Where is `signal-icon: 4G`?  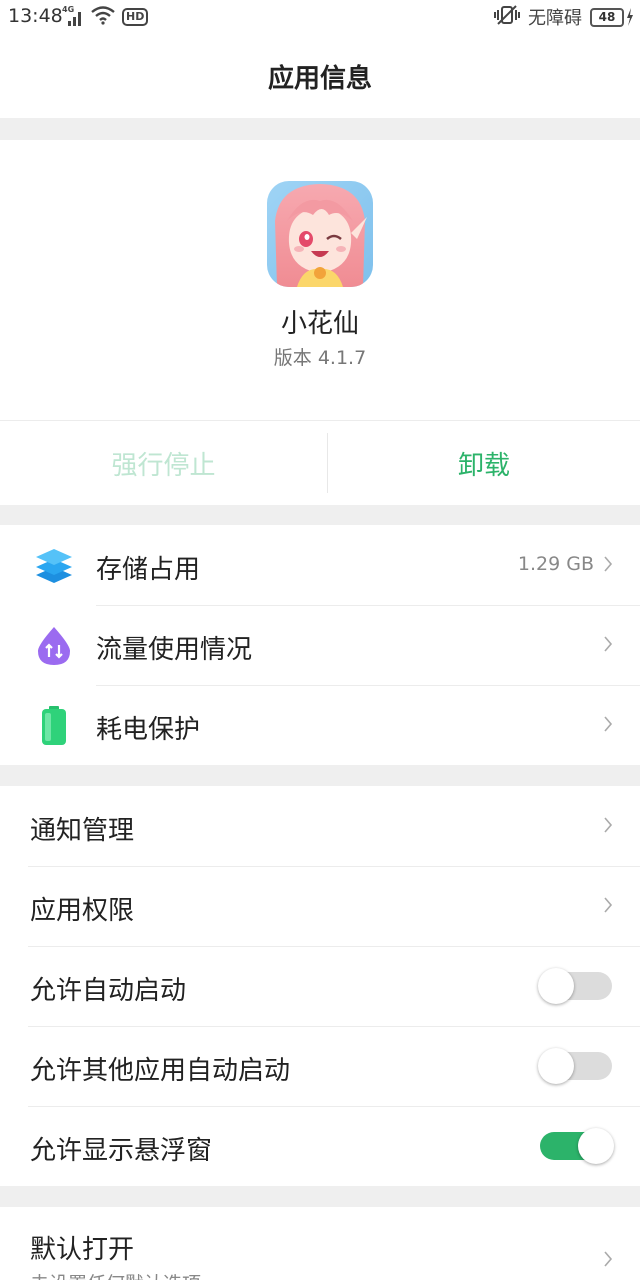 signal-icon: 4G is located at coordinates (73, 16).